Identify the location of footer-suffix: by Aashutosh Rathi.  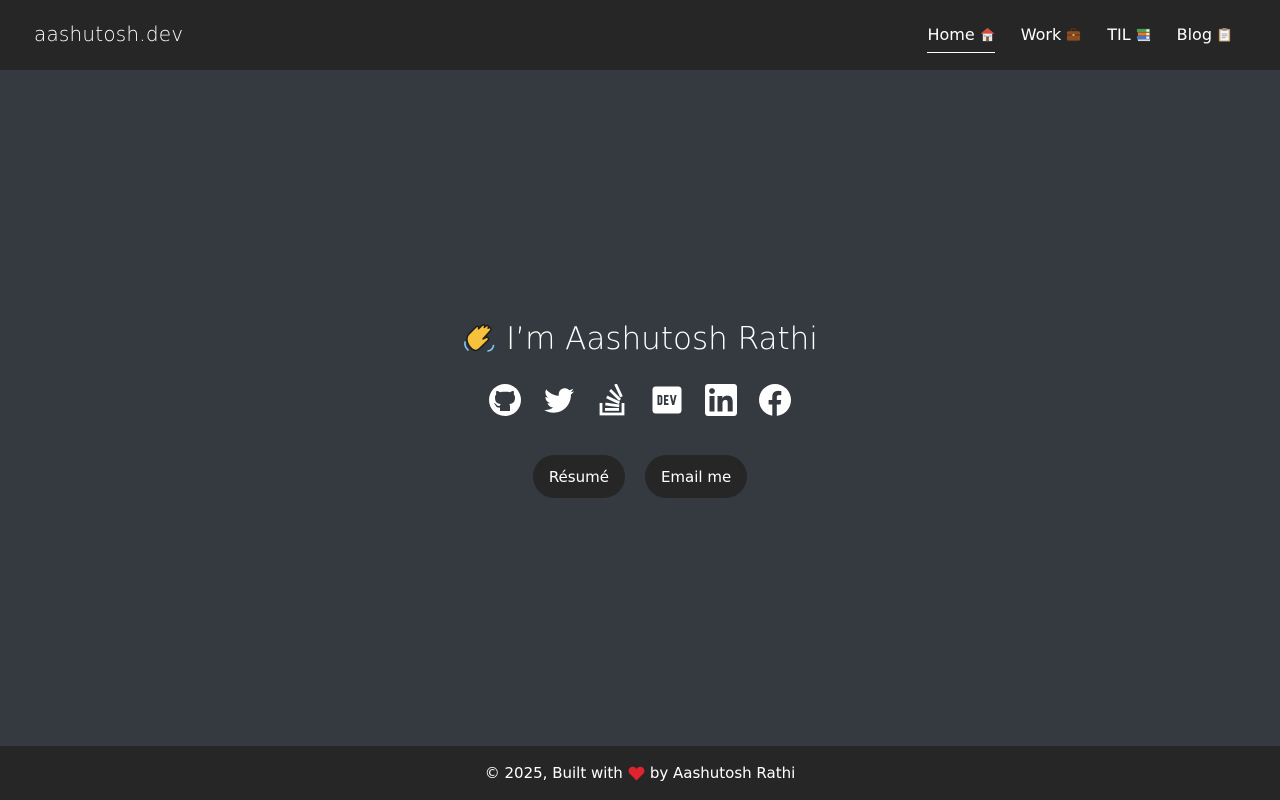
(722, 773).